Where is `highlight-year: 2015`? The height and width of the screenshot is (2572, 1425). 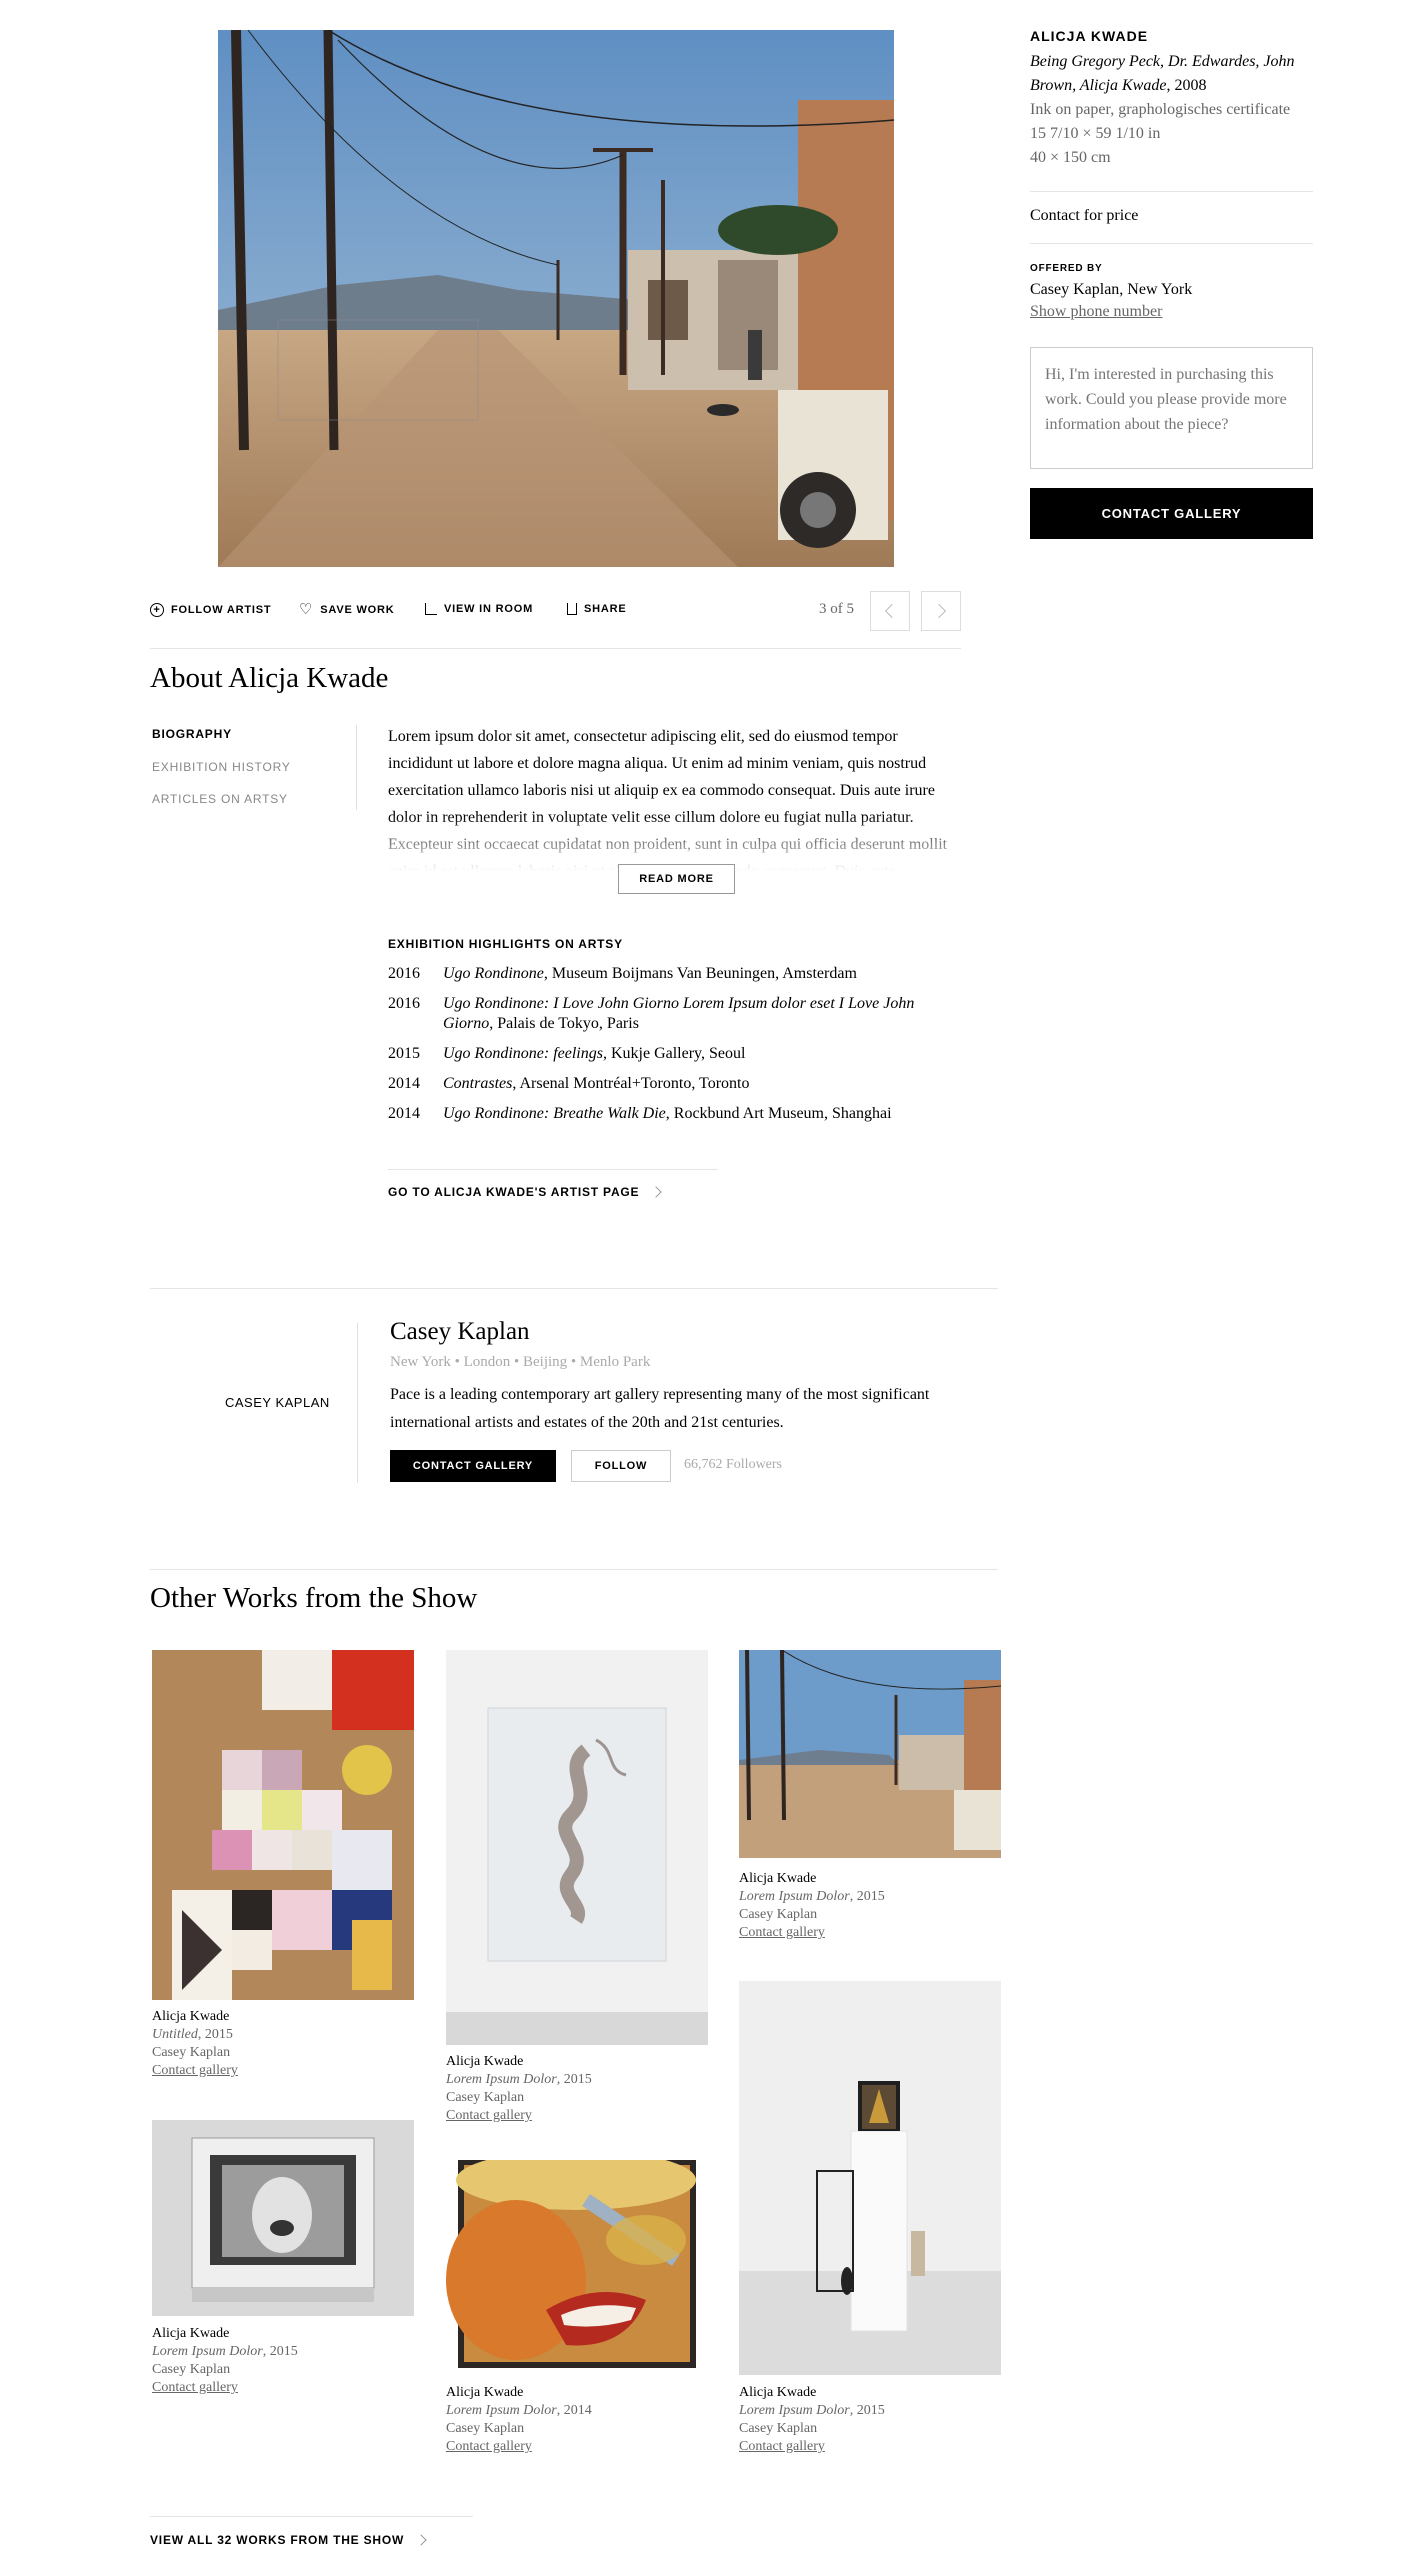 highlight-year: 2015 is located at coordinates (404, 1053).